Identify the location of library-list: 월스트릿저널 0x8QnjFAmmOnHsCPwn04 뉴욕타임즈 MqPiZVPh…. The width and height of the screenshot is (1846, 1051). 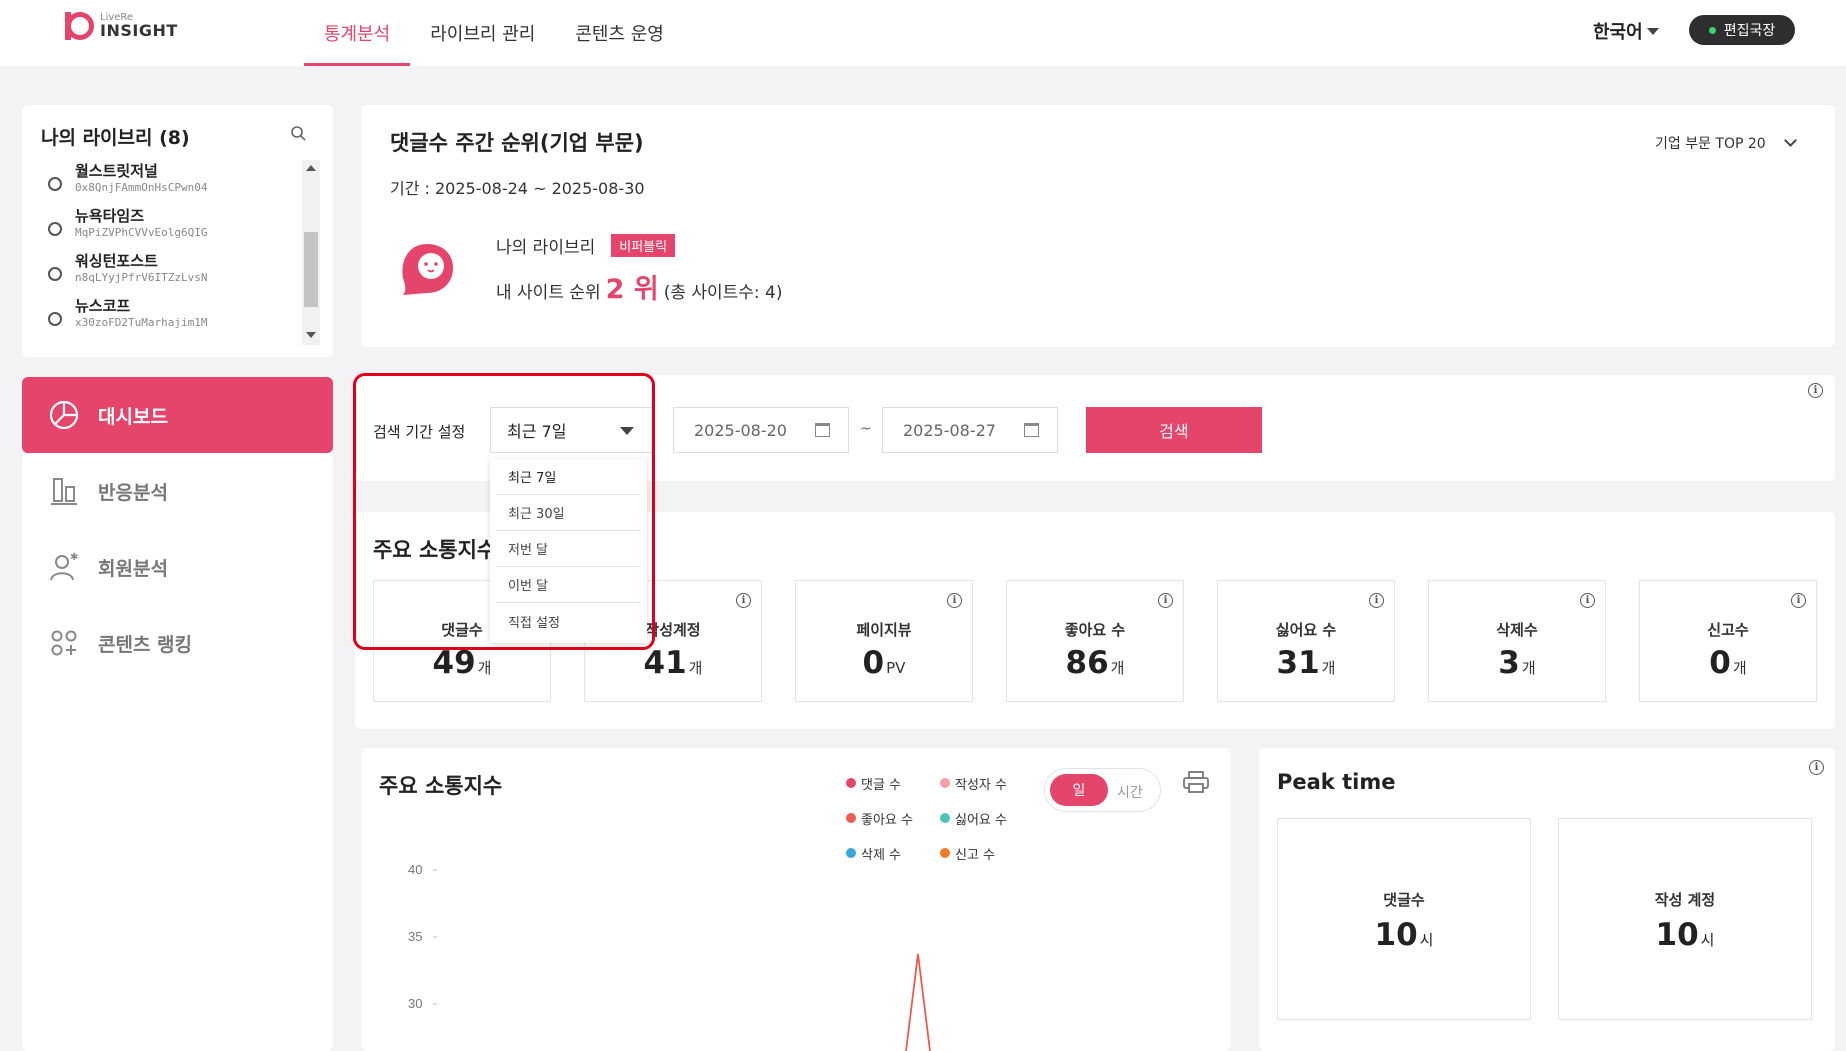
(183, 251).